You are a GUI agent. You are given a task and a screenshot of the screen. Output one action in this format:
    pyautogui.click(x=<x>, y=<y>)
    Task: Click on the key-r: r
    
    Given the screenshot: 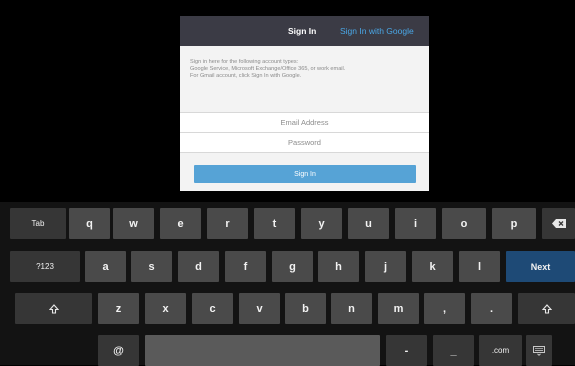 What is the action you would take?
    pyautogui.click(x=227, y=223)
    